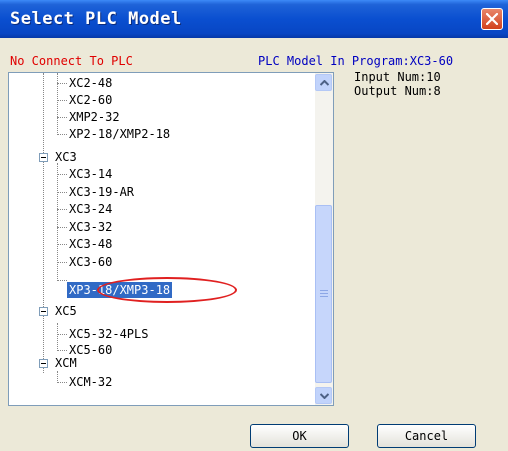 Image resolution: width=508 pixels, height=451 pixels. Describe the element at coordinates (66, 311) in the screenshot. I see `tree-group-xc5: XC5` at that location.